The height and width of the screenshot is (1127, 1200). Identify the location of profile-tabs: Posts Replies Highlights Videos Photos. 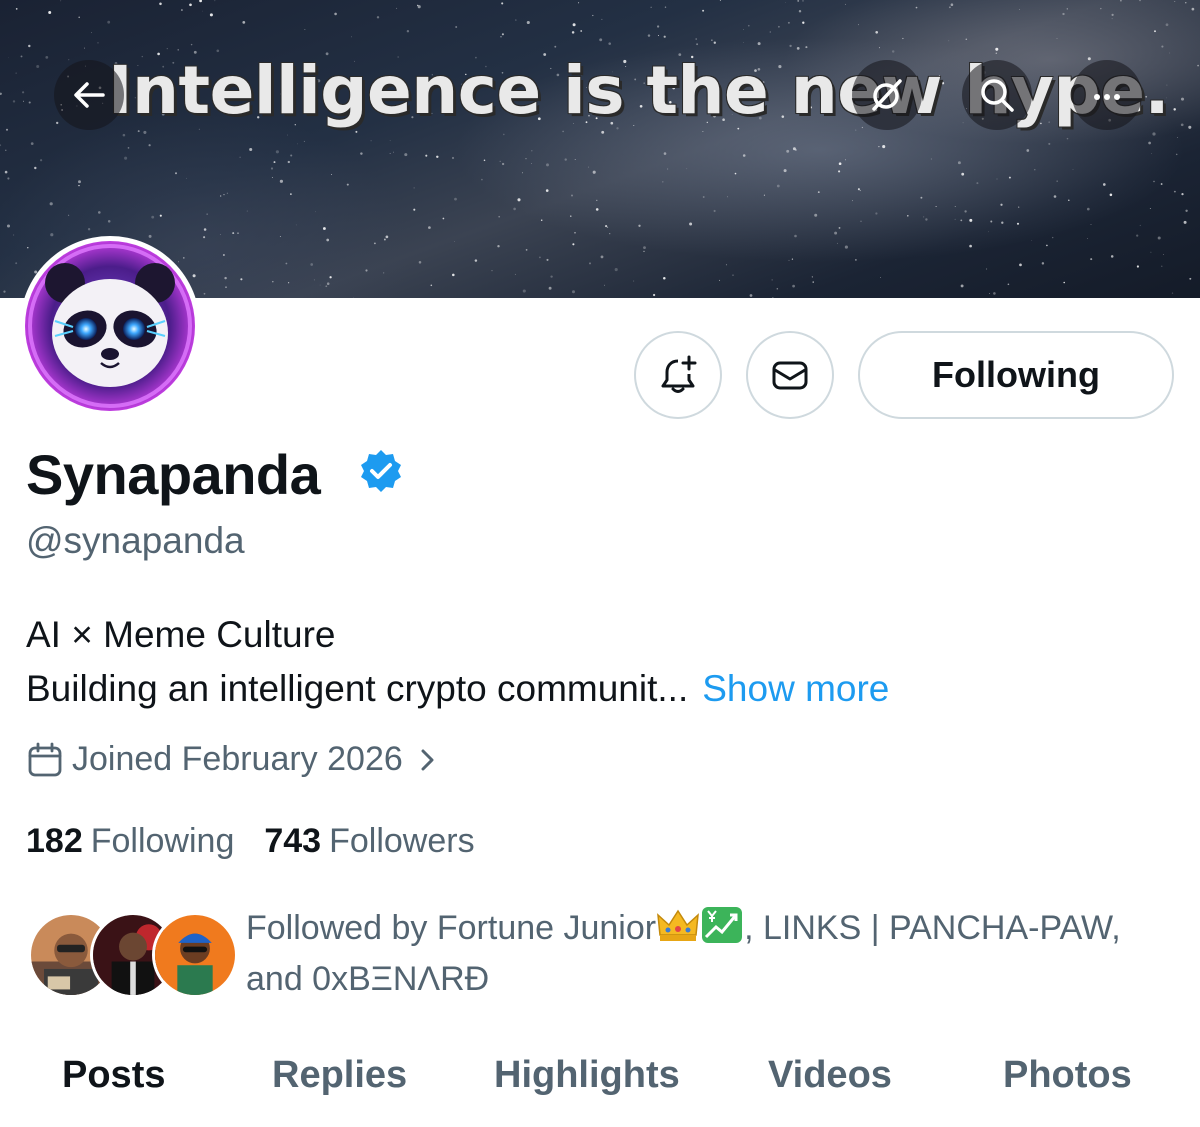
(600, 1080).